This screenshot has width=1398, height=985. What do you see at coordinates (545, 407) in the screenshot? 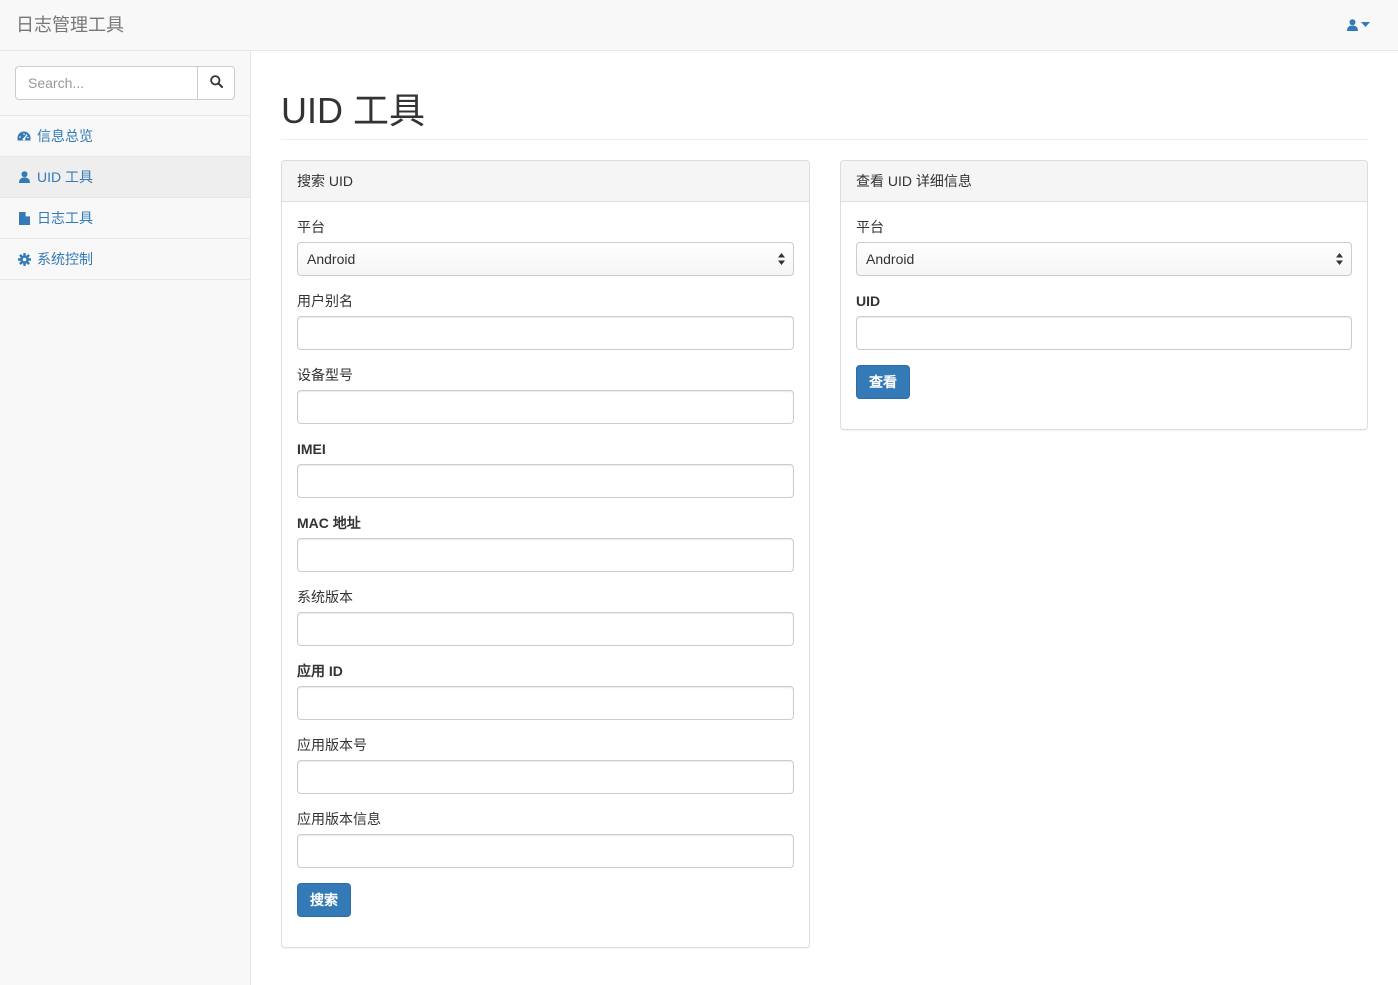
I see `device-model-input` at bounding box center [545, 407].